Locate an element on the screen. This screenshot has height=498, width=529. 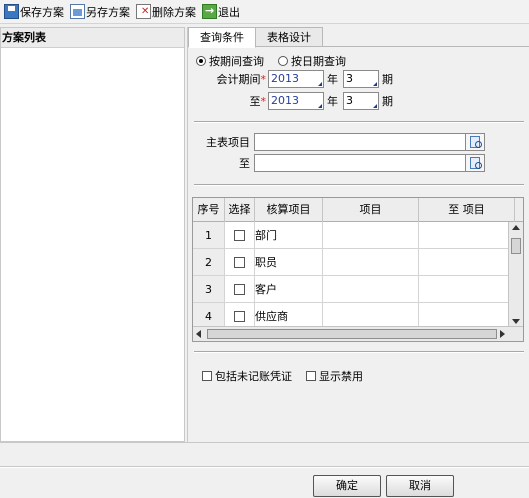
include-unposted-checkbox: 包括未记账凭证 is located at coordinates (247, 376).